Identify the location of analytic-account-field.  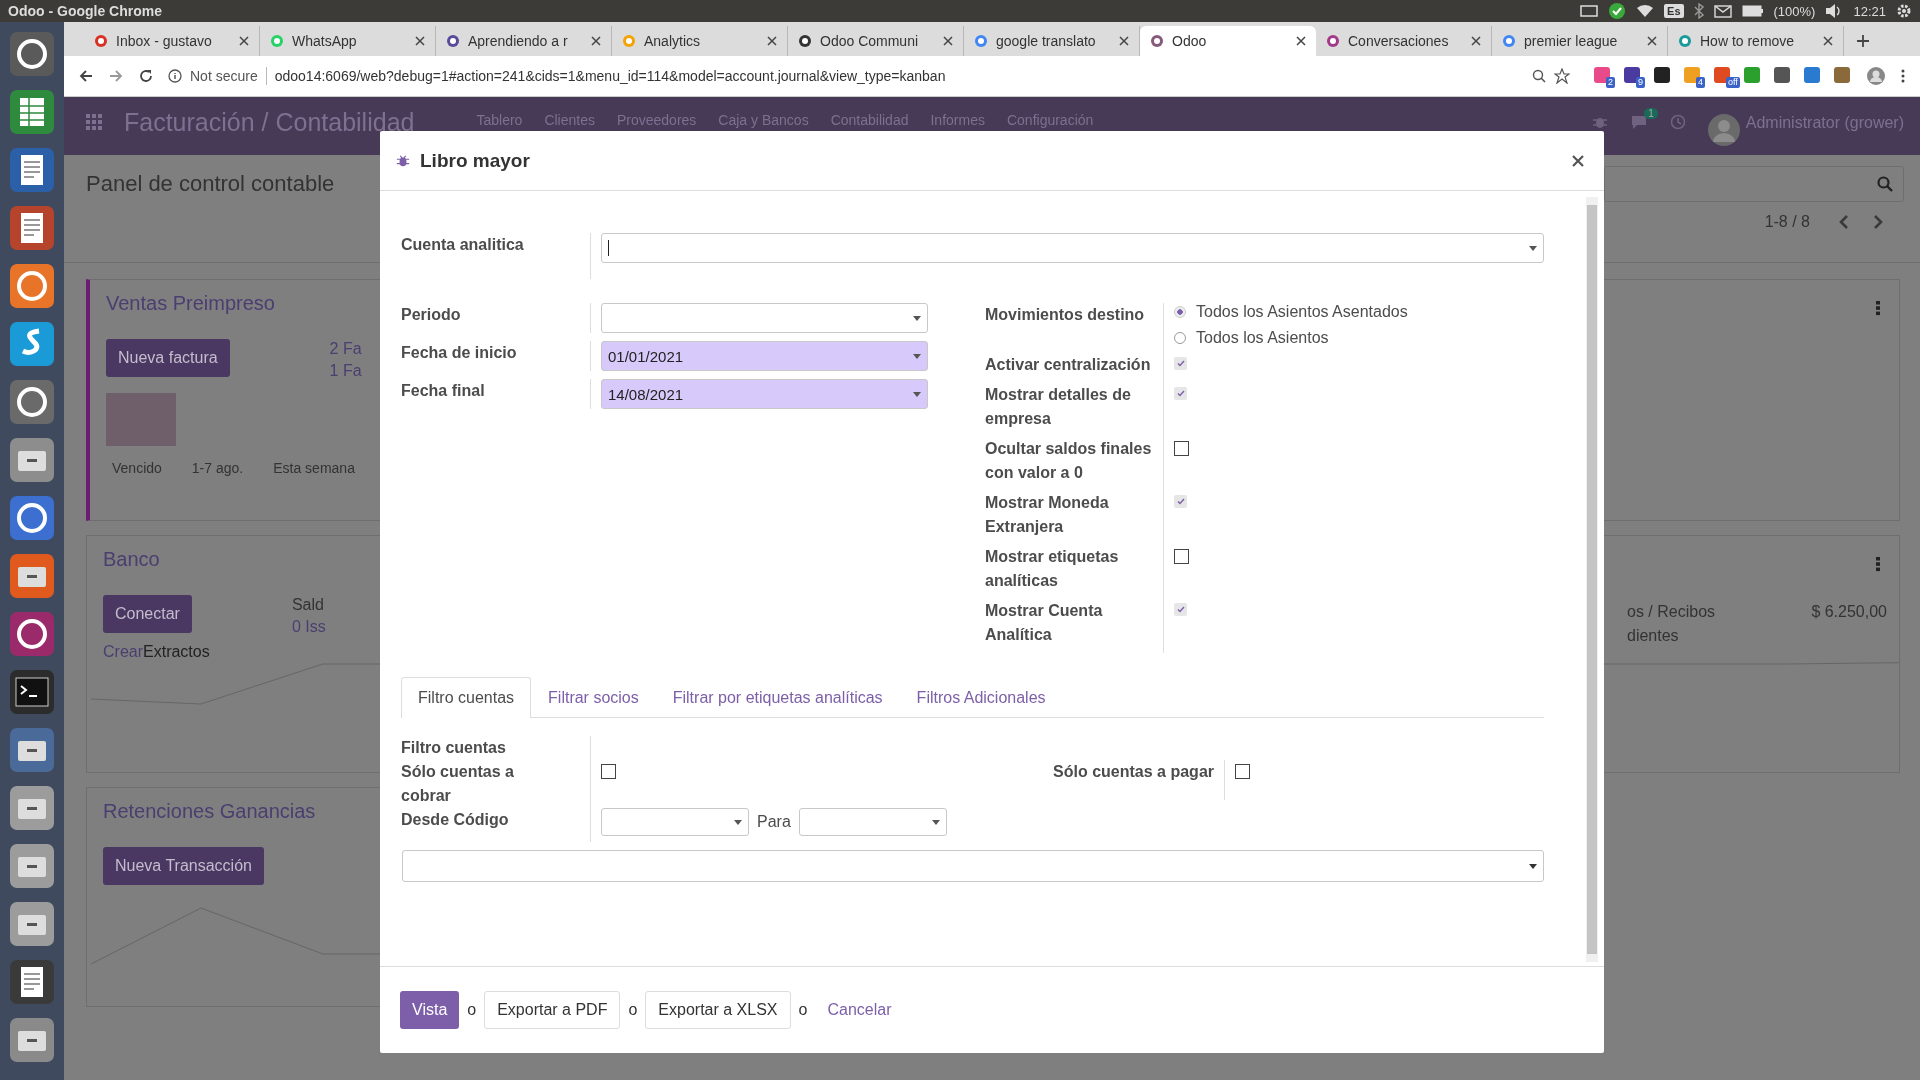
(1072, 248).